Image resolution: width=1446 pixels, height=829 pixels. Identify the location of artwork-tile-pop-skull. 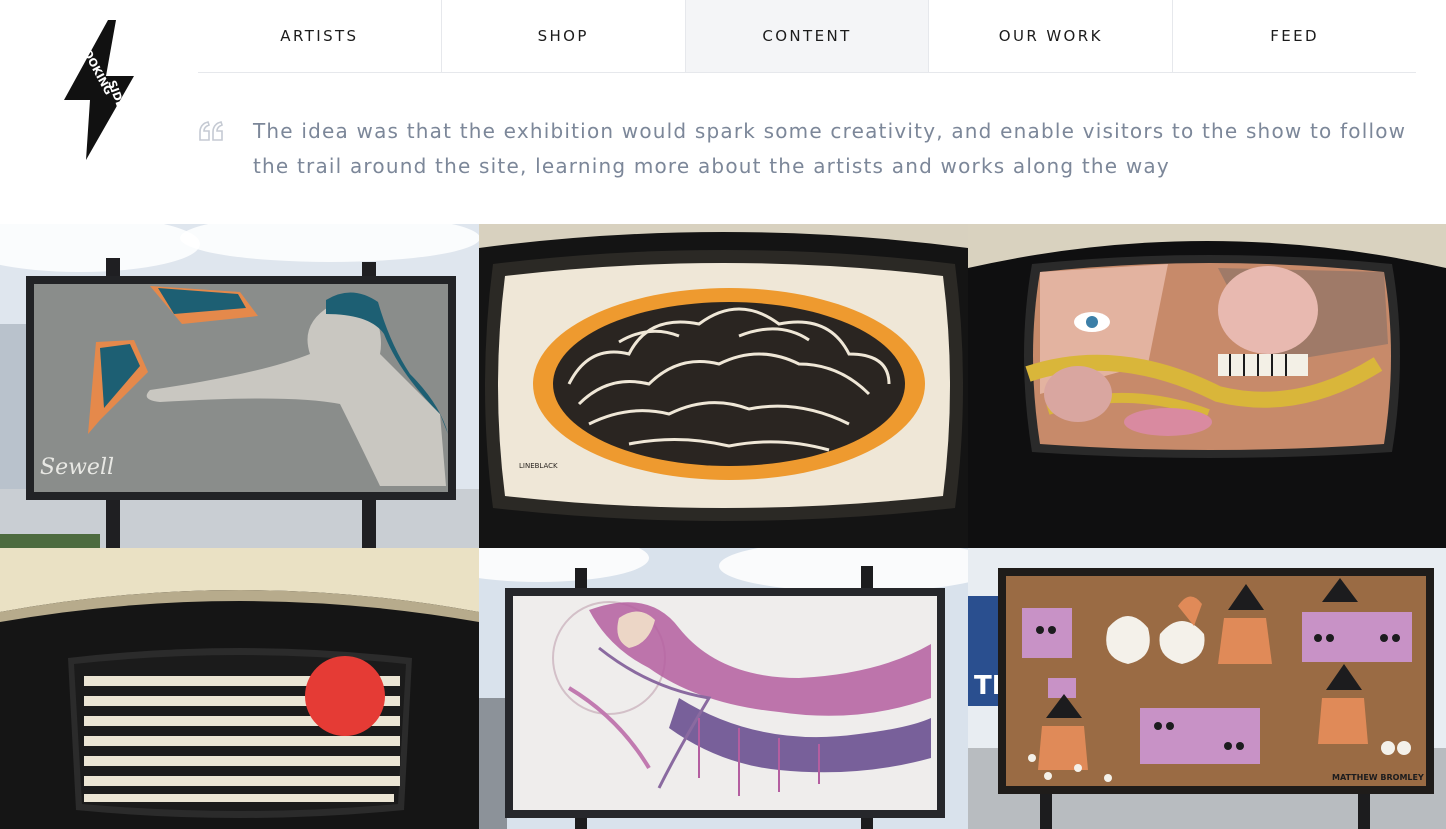
(1207, 386).